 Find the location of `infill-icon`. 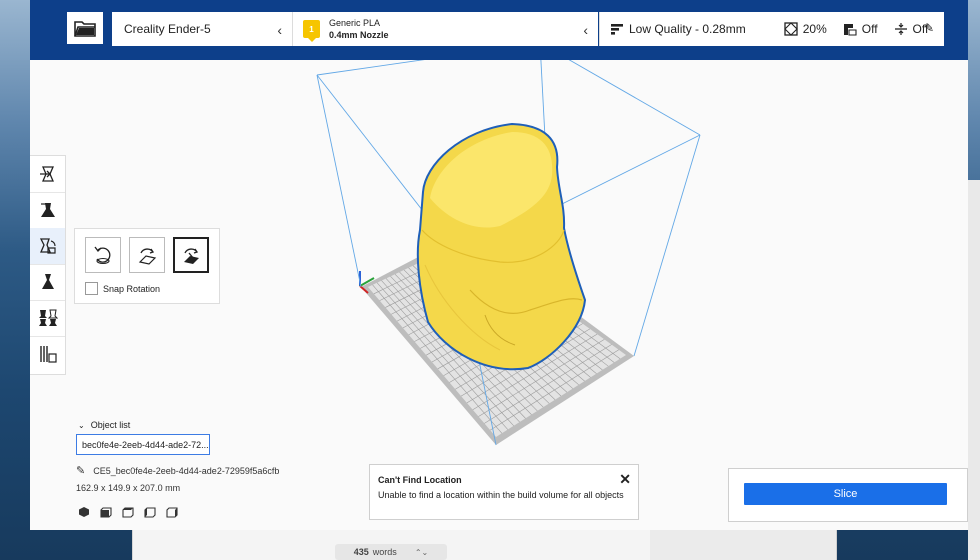

infill-icon is located at coordinates (790, 29).